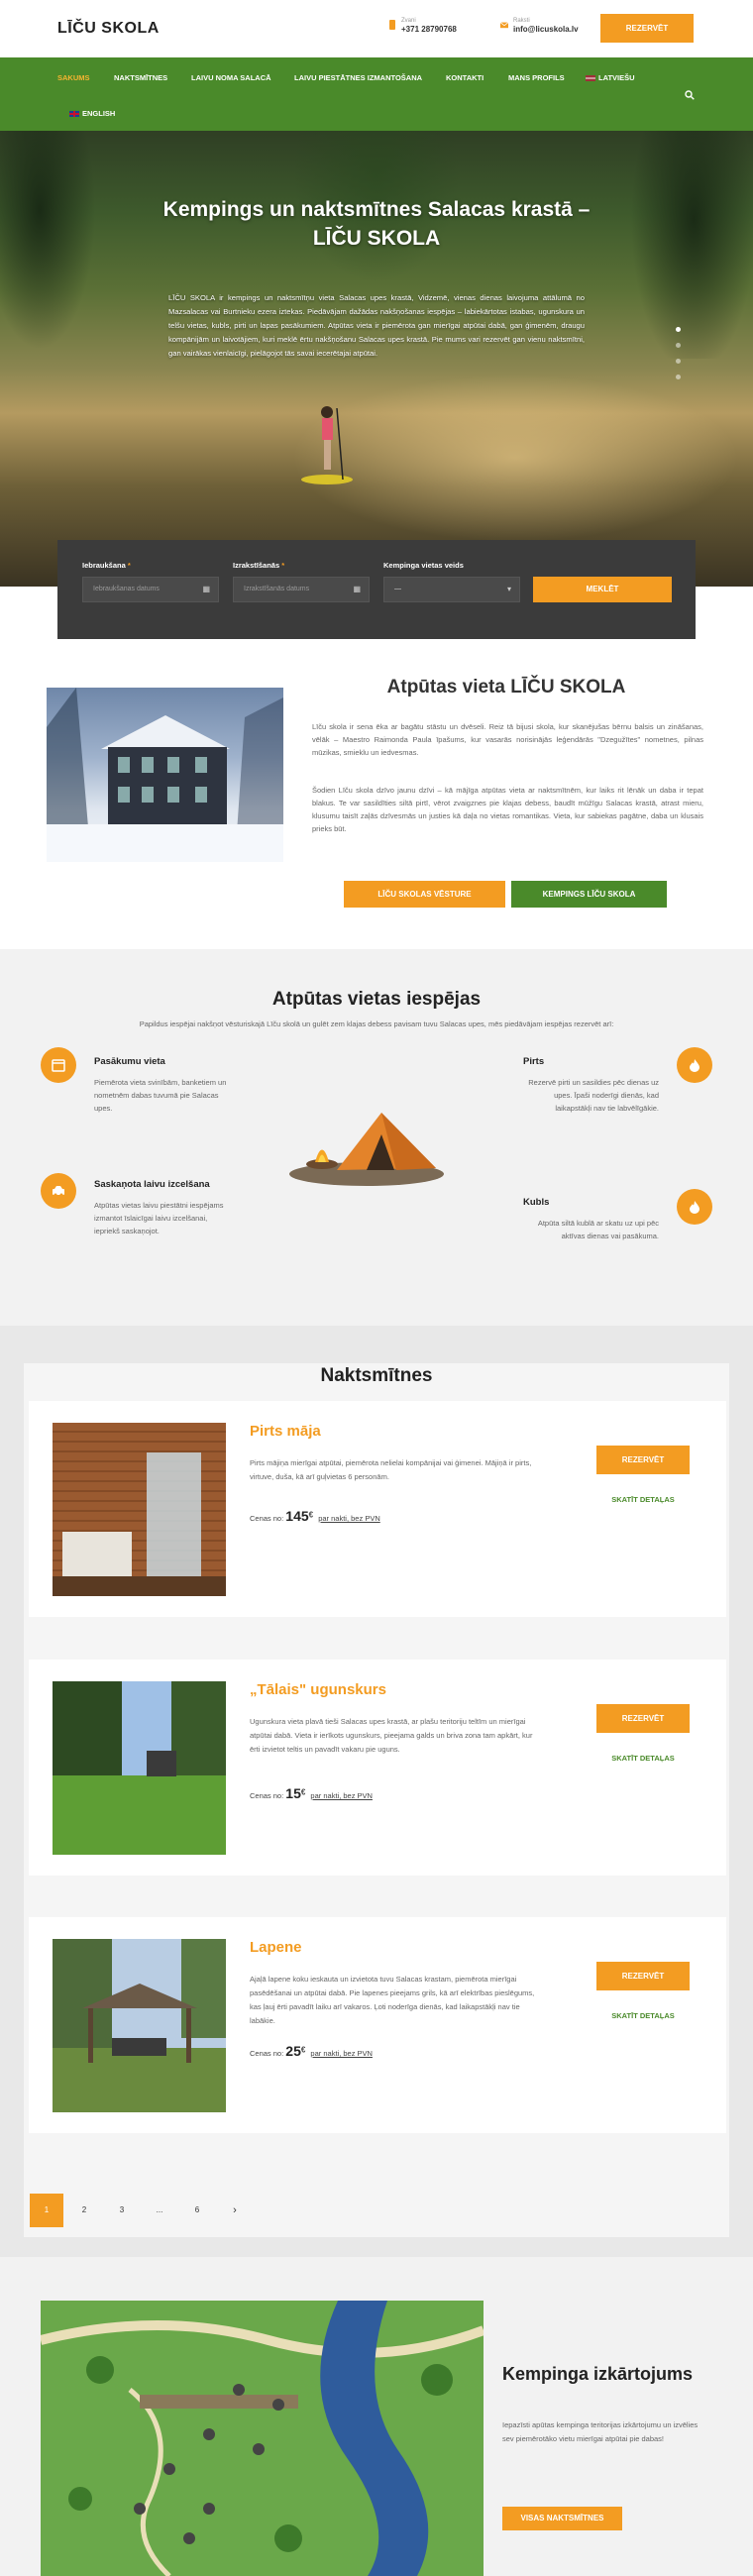 This screenshot has width=753, height=2576. What do you see at coordinates (231, 77) in the screenshot?
I see `nav-item-boat-rental: LAIVU NOMA SALACĀ` at bounding box center [231, 77].